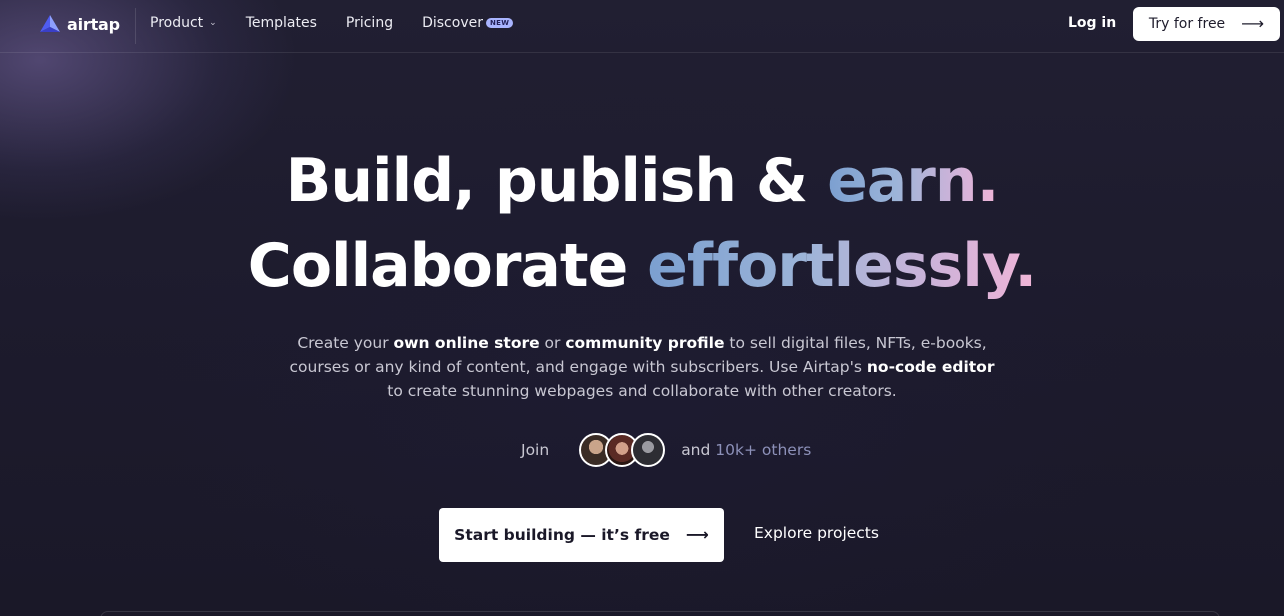 Image resolution: width=1284 pixels, height=616 pixels. I want to click on brand-logo: airtap, so click(79, 24).